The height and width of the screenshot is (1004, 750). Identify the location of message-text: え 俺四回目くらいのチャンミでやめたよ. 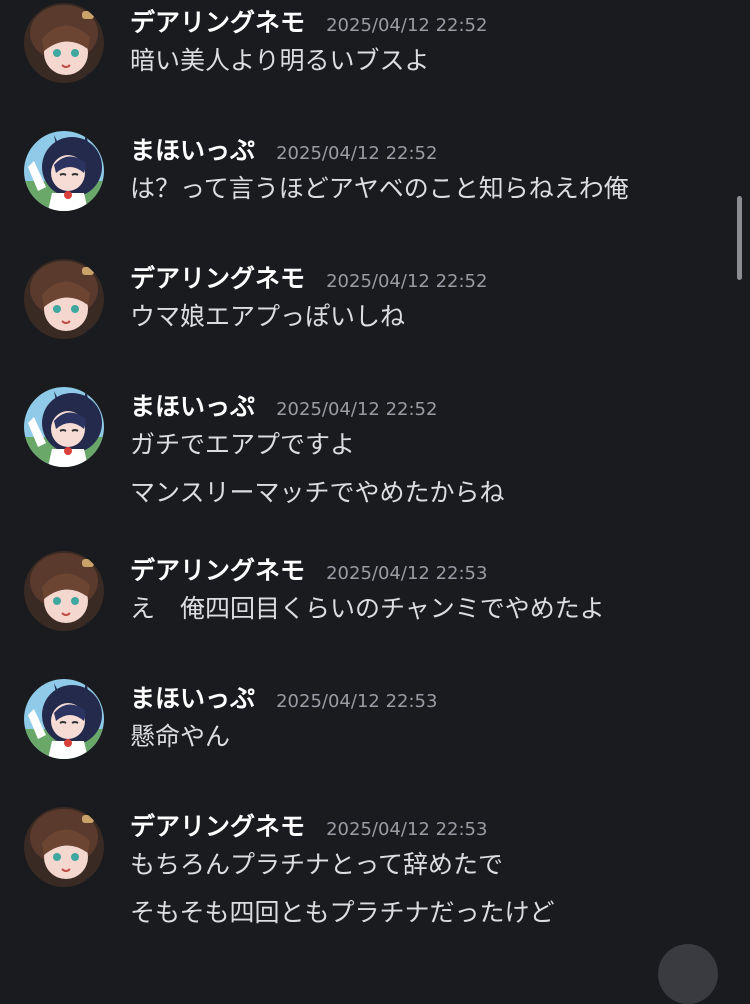
(367, 608).